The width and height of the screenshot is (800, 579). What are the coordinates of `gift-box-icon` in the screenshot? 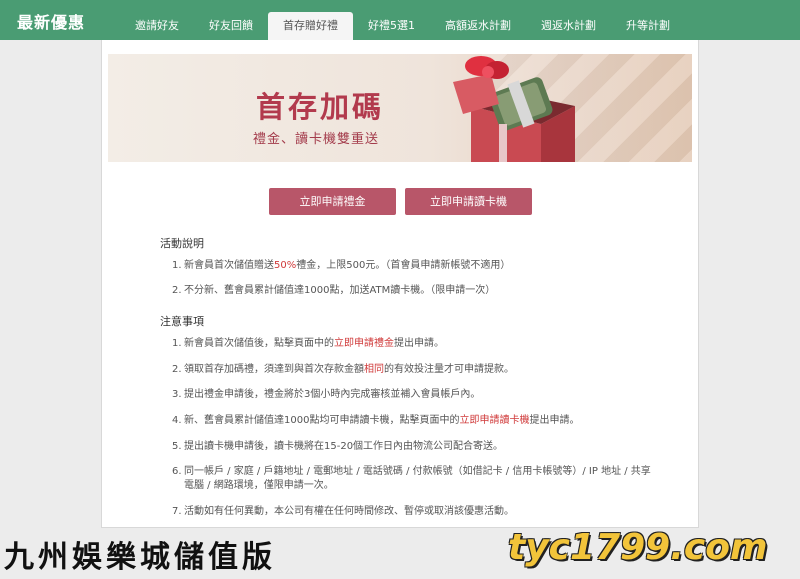 It's located at (514, 109).